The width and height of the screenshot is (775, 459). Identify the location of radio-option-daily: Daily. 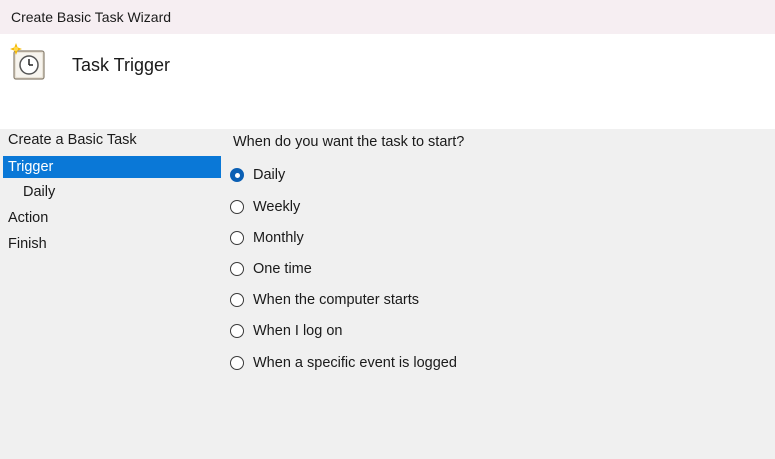
(257, 175).